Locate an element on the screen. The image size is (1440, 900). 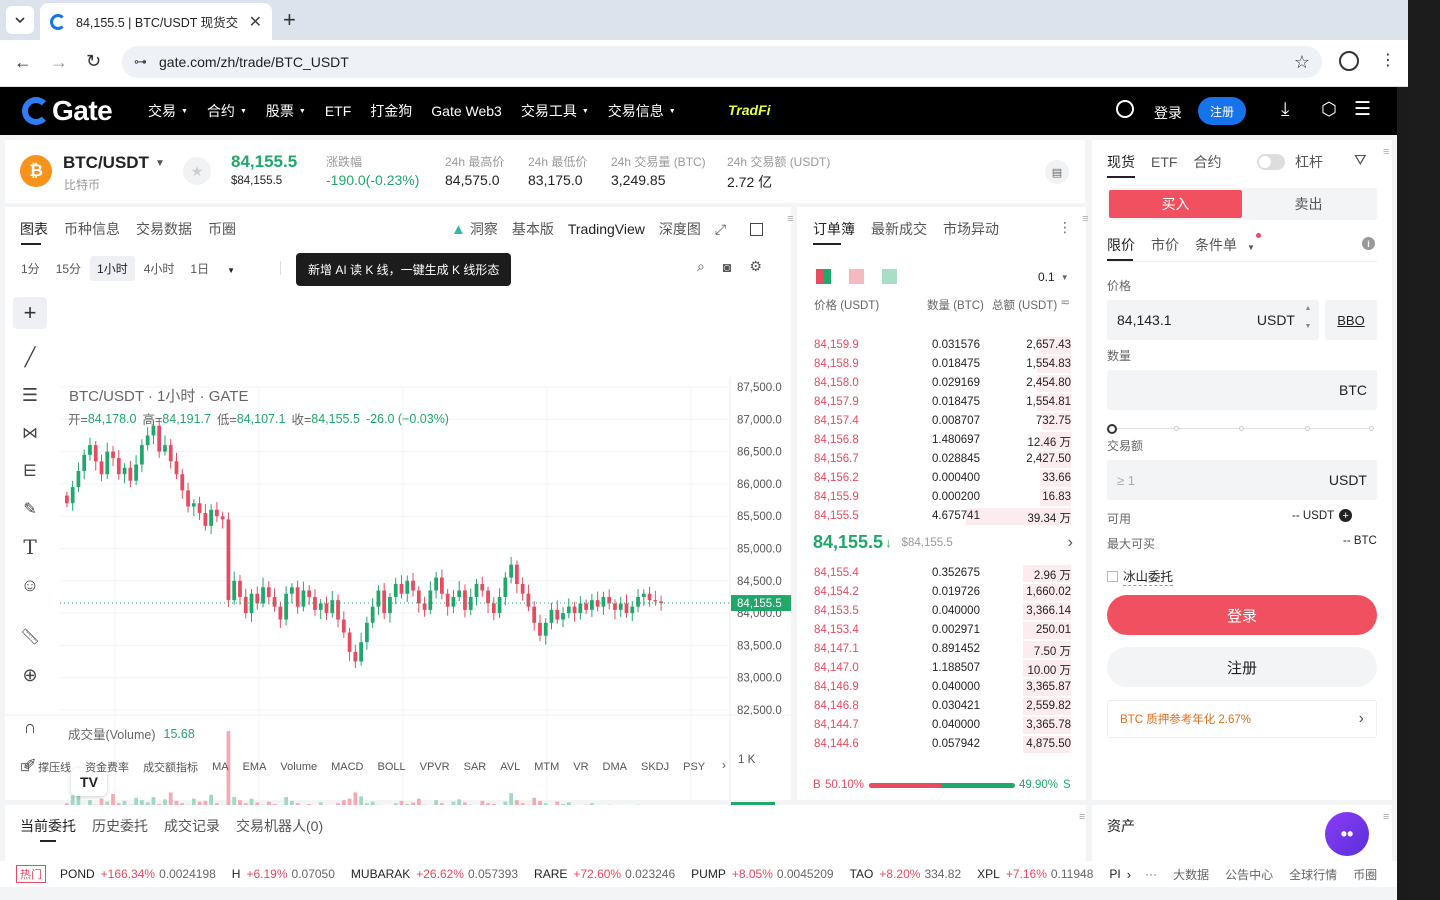
chart-view-insight: 洞察 is located at coordinates (484, 229).